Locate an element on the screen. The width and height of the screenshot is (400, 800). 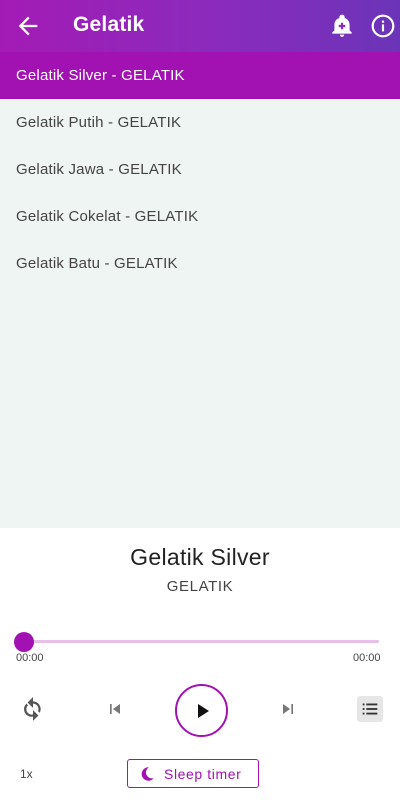
queue-button is located at coordinates (370, 709).